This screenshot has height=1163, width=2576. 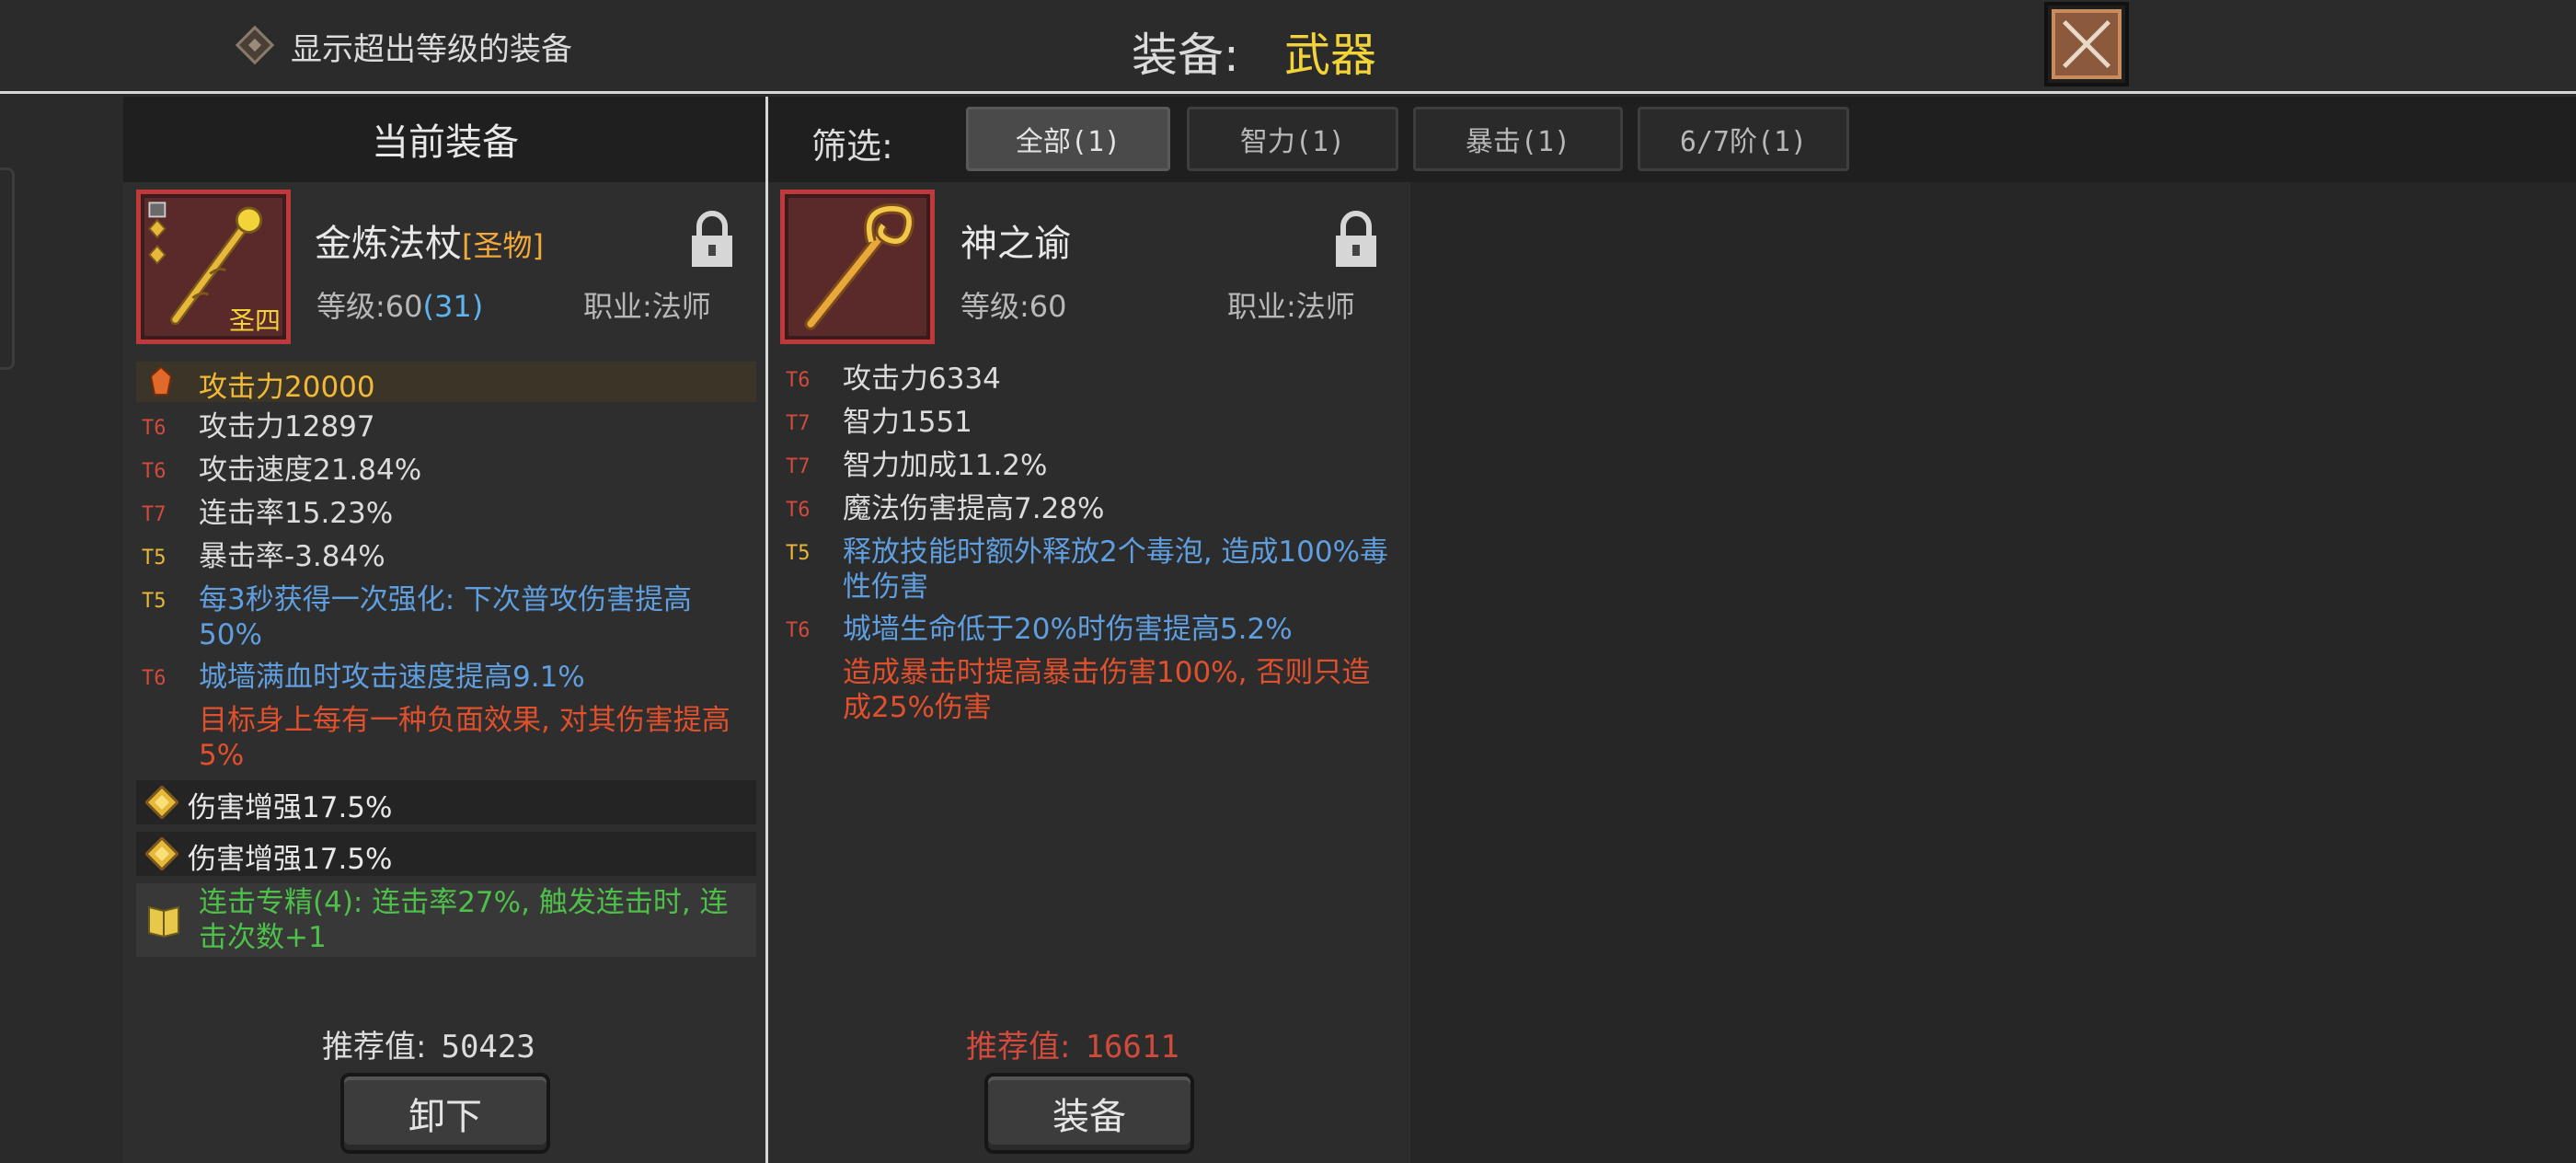 What do you see at coordinates (464, 738) in the screenshot?
I see `stat-text: 目标身上每有一种负面效果, 对其伤害提高5%` at bounding box center [464, 738].